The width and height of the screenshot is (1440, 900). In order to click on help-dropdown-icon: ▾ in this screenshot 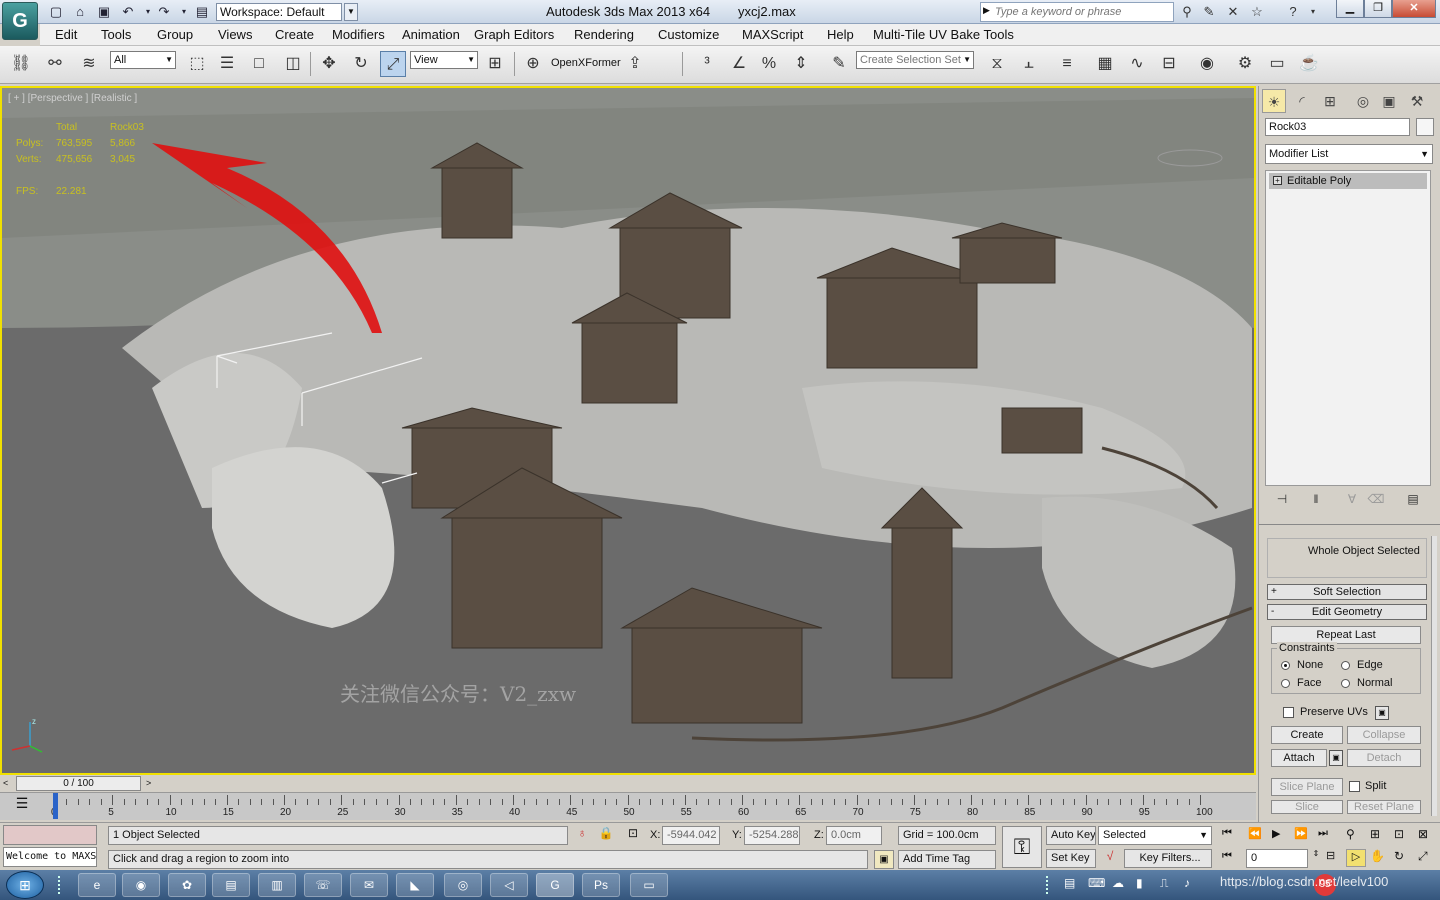, I will do `click(1313, 12)`.